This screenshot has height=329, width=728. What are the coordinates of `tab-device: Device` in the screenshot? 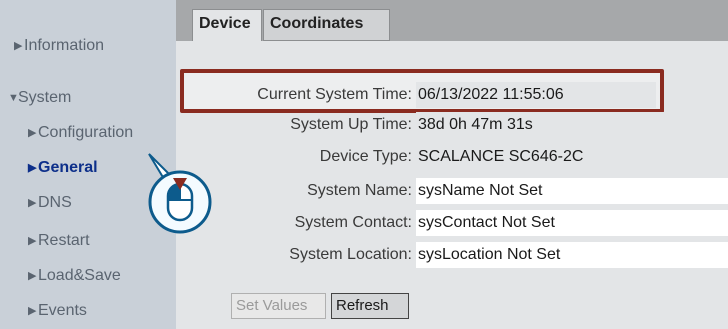 It's located at (227, 25).